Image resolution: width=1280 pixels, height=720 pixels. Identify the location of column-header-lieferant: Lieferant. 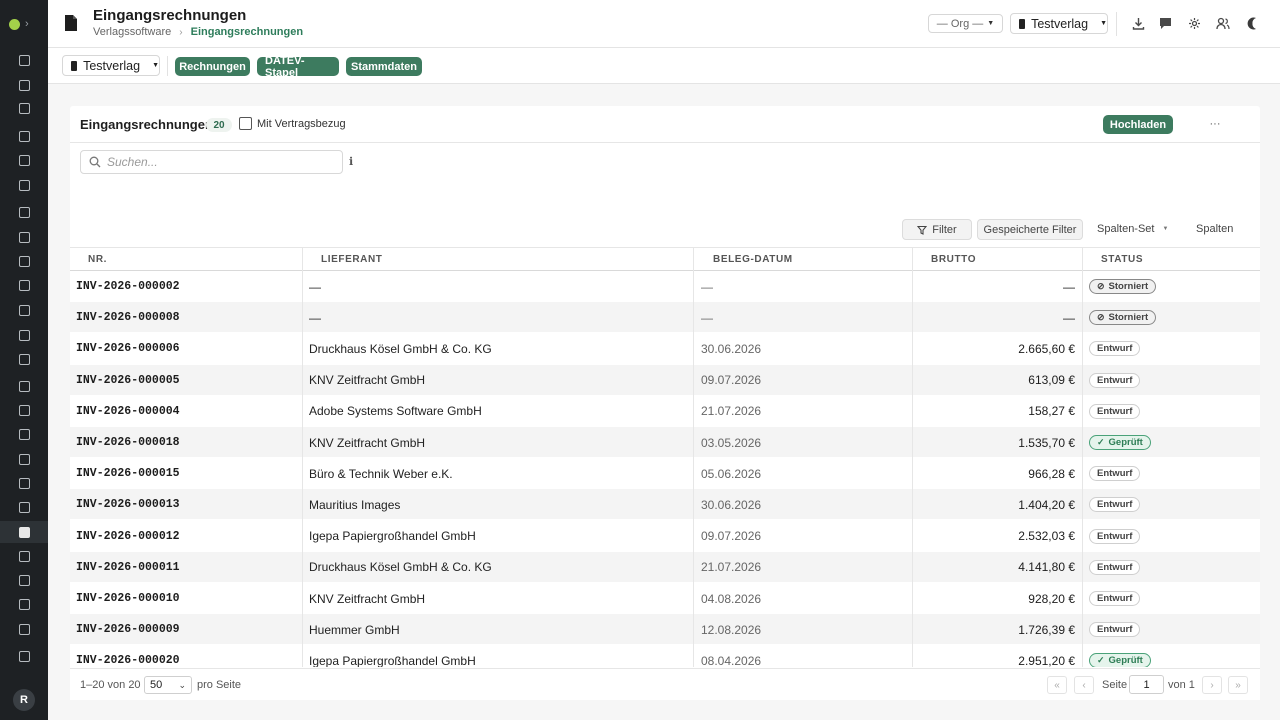
(352, 259).